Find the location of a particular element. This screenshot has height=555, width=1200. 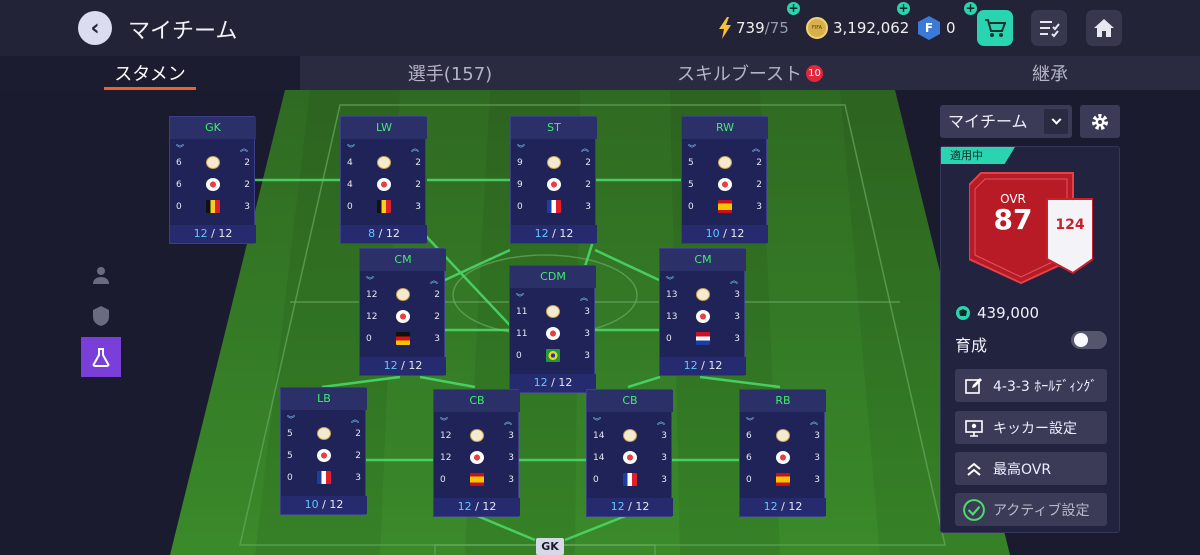

training-label: 育成 is located at coordinates (971, 345).